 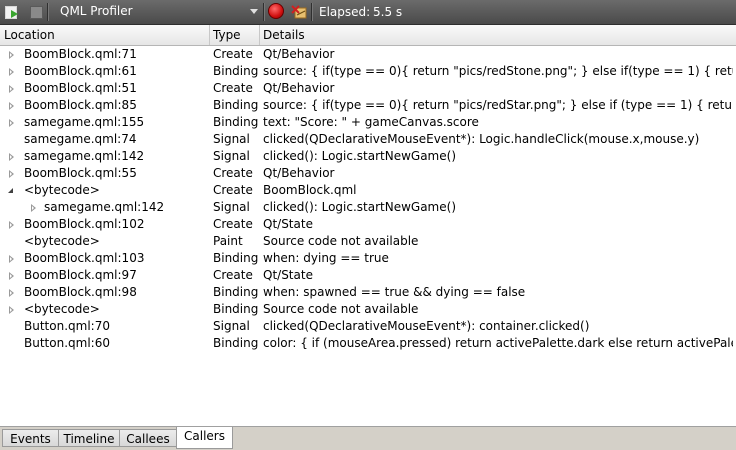 What do you see at coordinates (84, 224) in the screenshot?
I see `row-location: BoomBlock.qml:102` at bounding box center [84, 224].